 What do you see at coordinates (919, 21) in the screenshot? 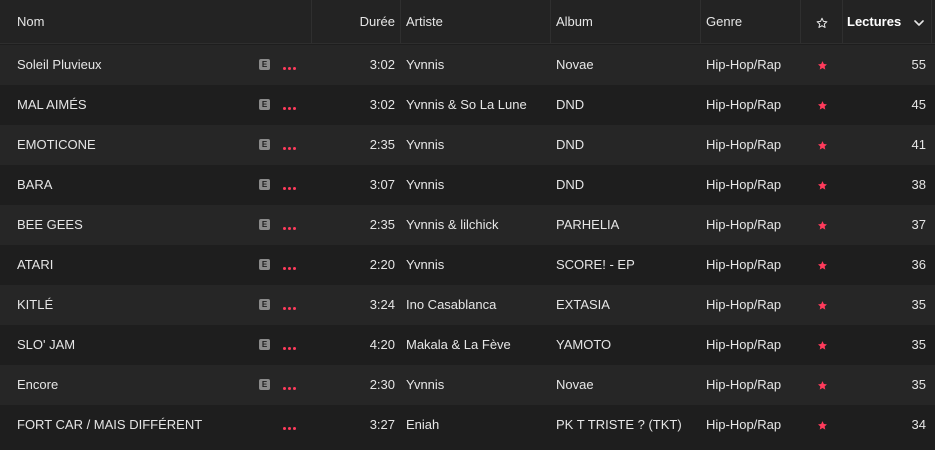
I see `sort-toggle` at bounding box center [919, 21].